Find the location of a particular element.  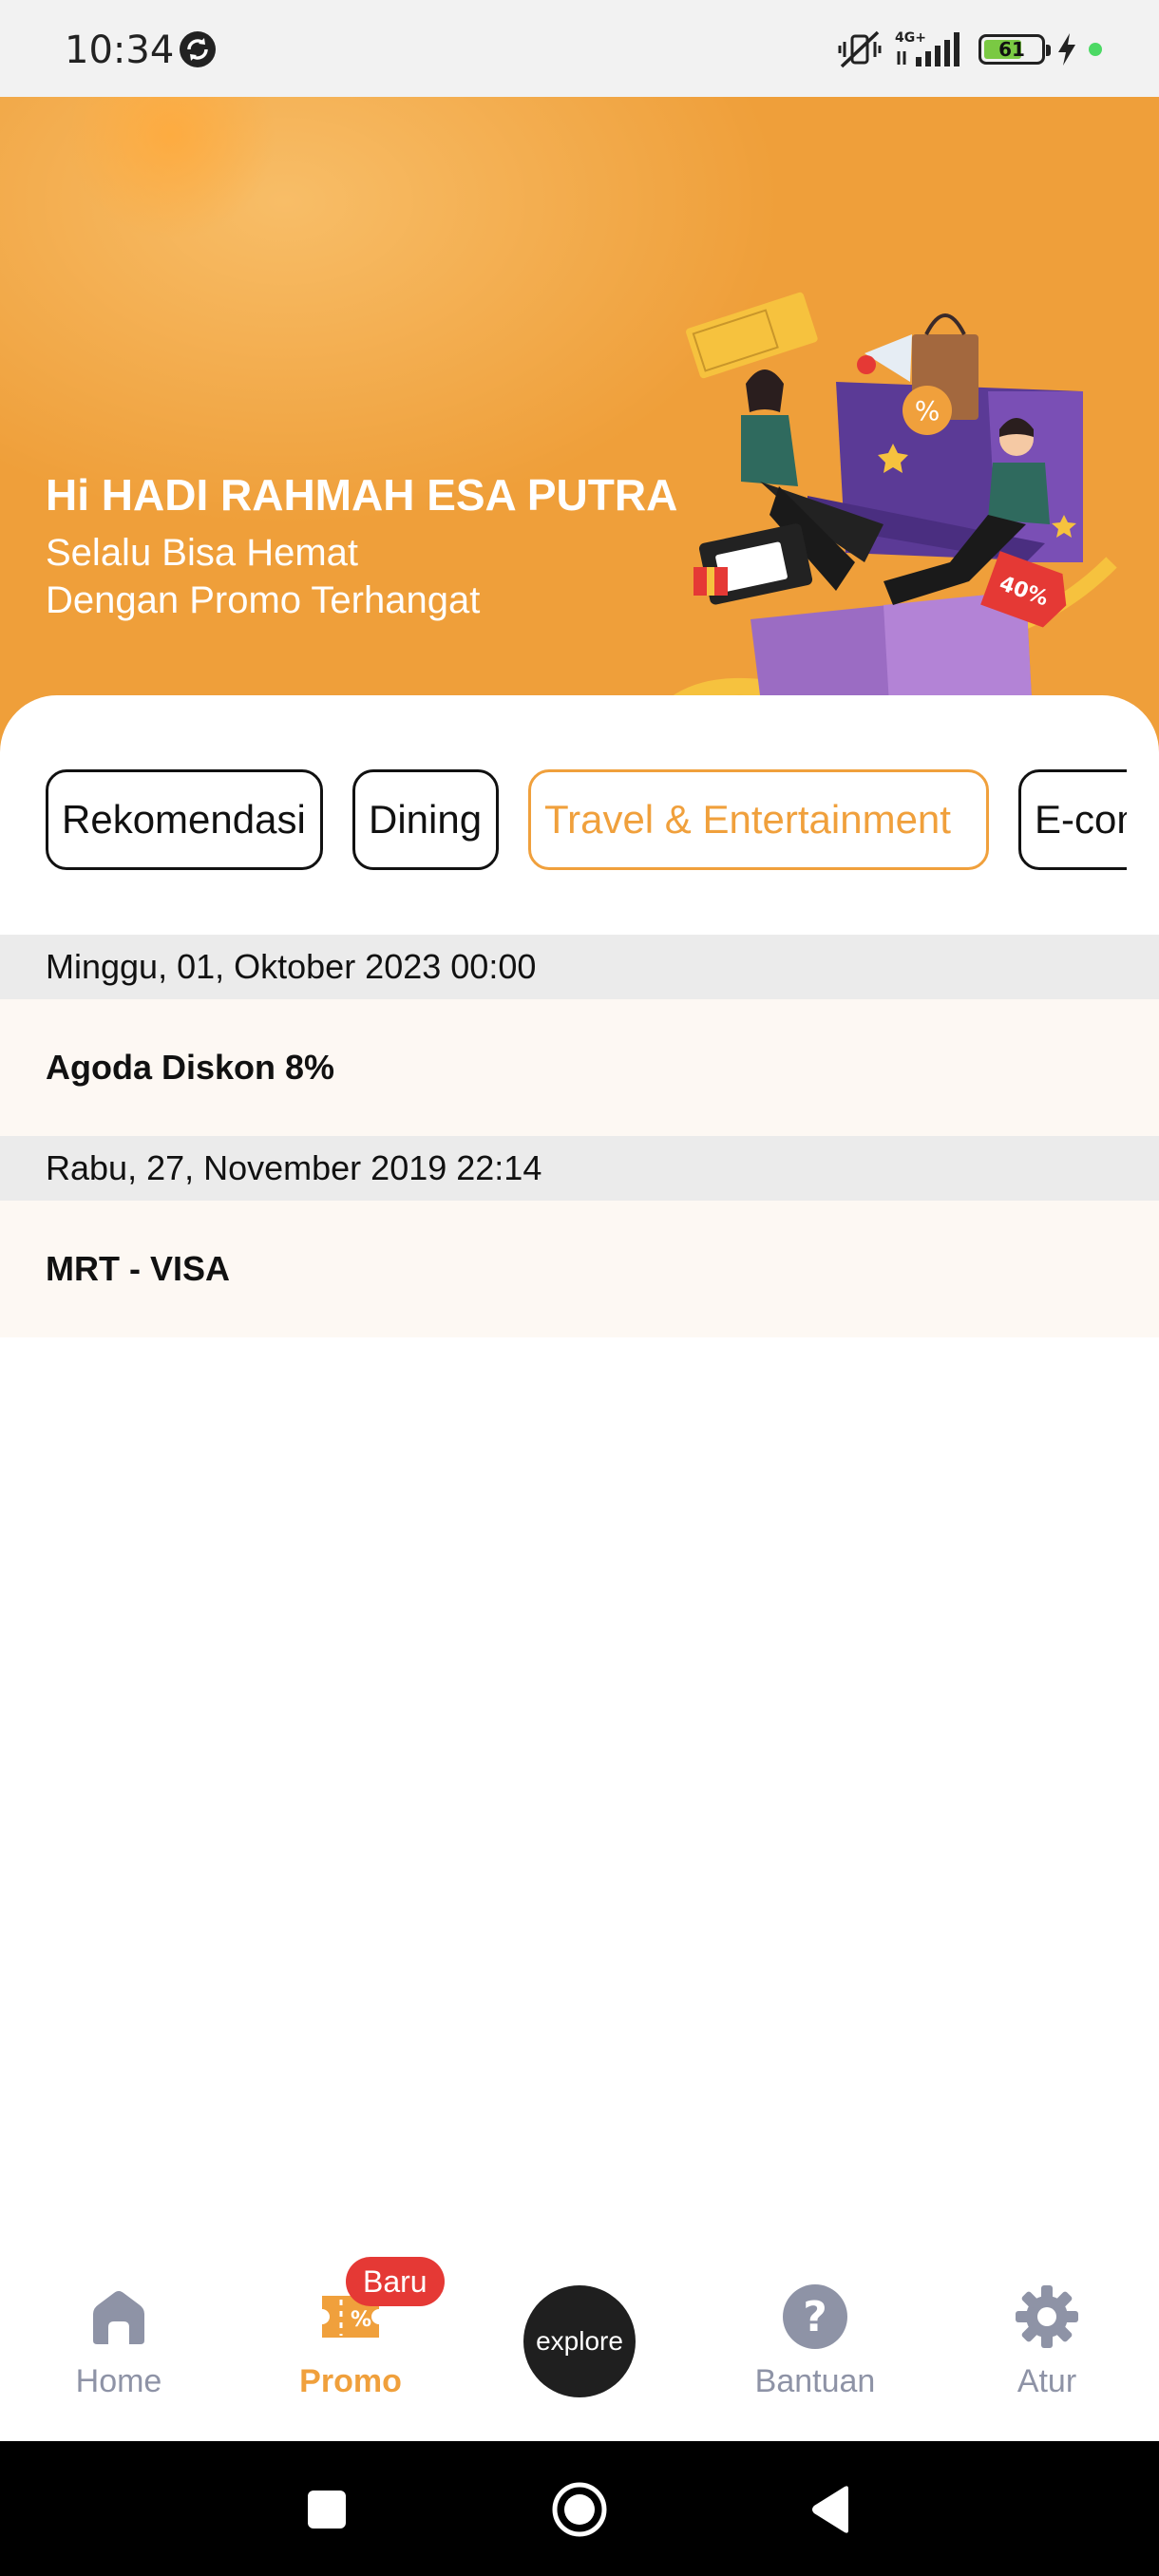

sync-icon is located at coordinates (198, 49).